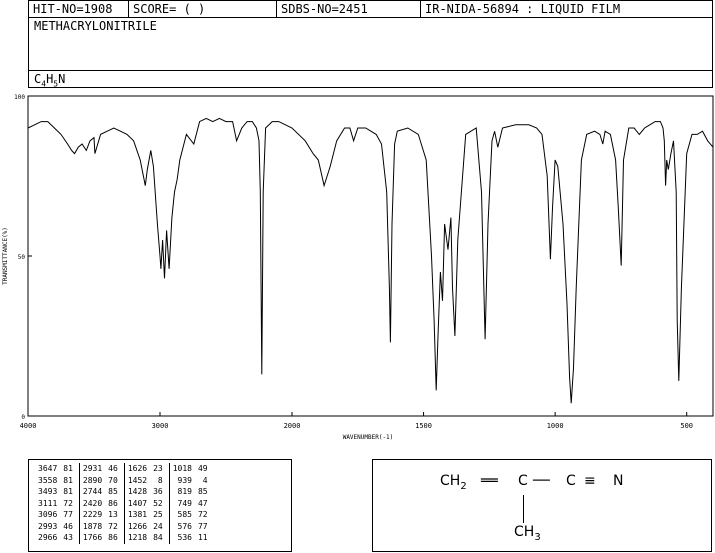 Image resolution: width=715 pixels, height=553 pixels. Describe the element at coordinates (571, 481) in the screenshot. I see `structure-nitrile-c: C` at that location.